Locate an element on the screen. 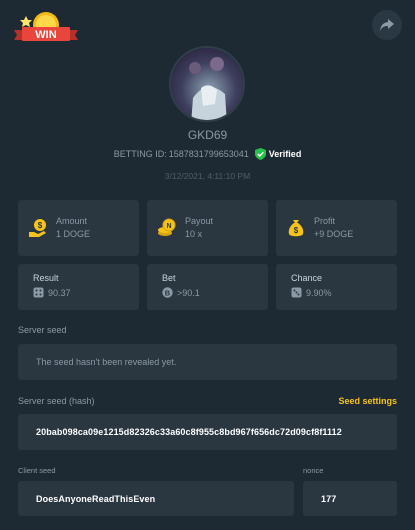 The image size is (415, 530). svg-text: N is located at coordinates (168, 226).